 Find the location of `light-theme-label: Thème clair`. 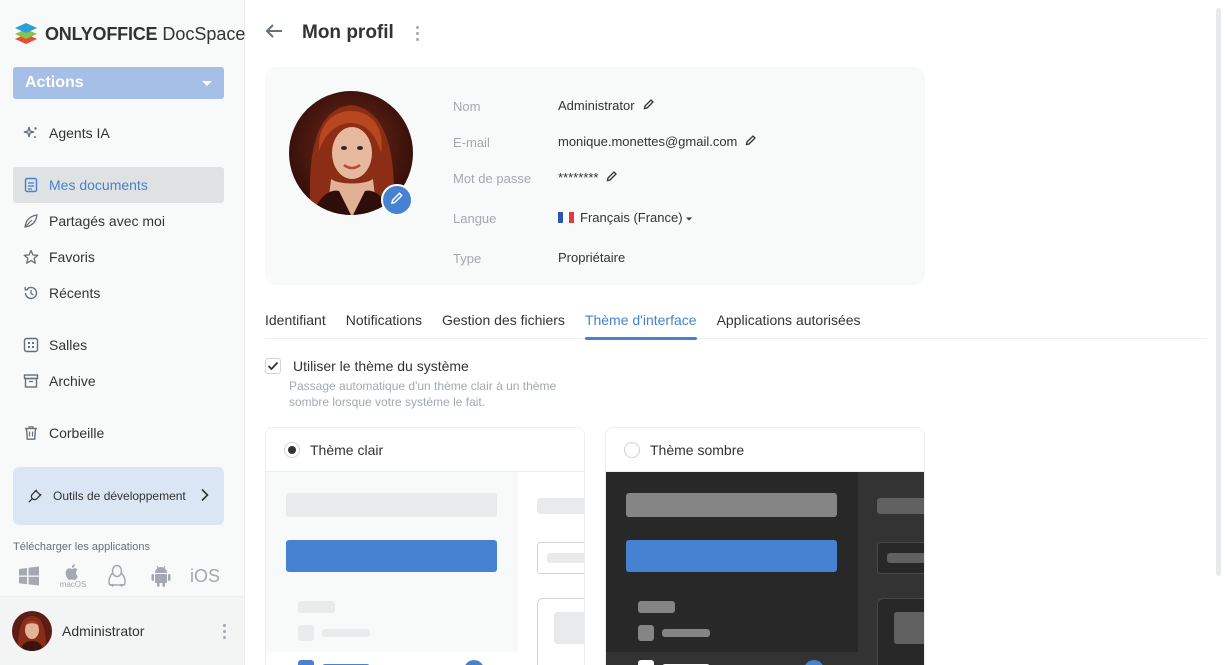

light-theme-label: Thème clair is located at coordinates (347, 449).